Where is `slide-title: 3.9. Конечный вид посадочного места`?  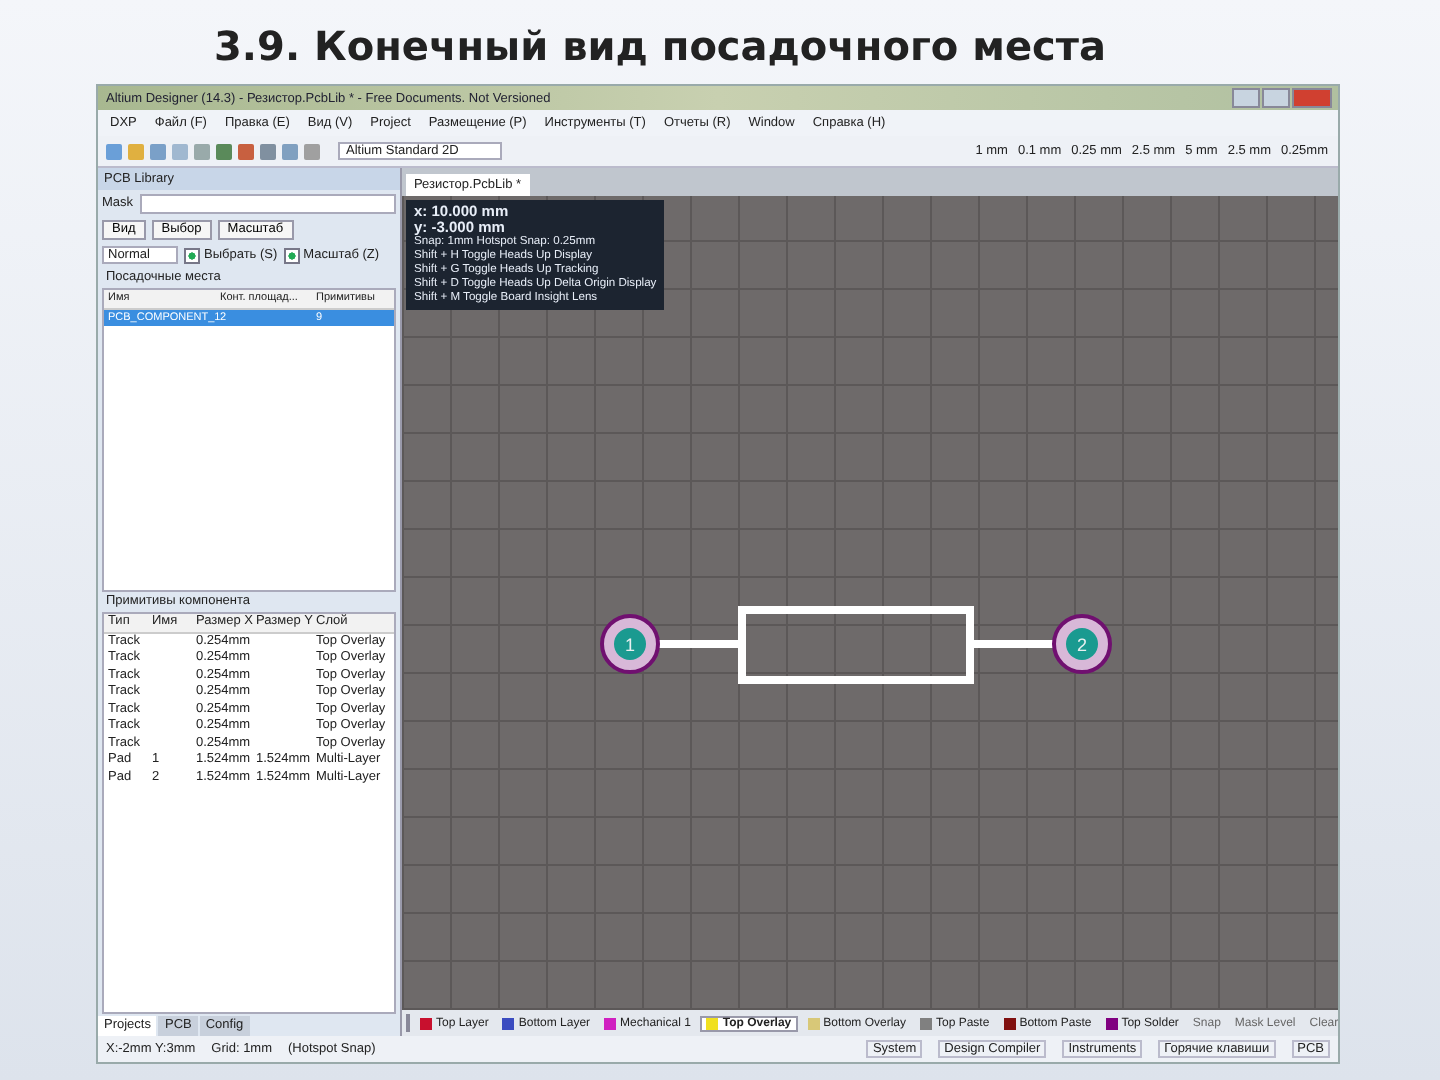
slide-title: 3.9. Конечный вид посадочного места is located at coordinates (660, 47).